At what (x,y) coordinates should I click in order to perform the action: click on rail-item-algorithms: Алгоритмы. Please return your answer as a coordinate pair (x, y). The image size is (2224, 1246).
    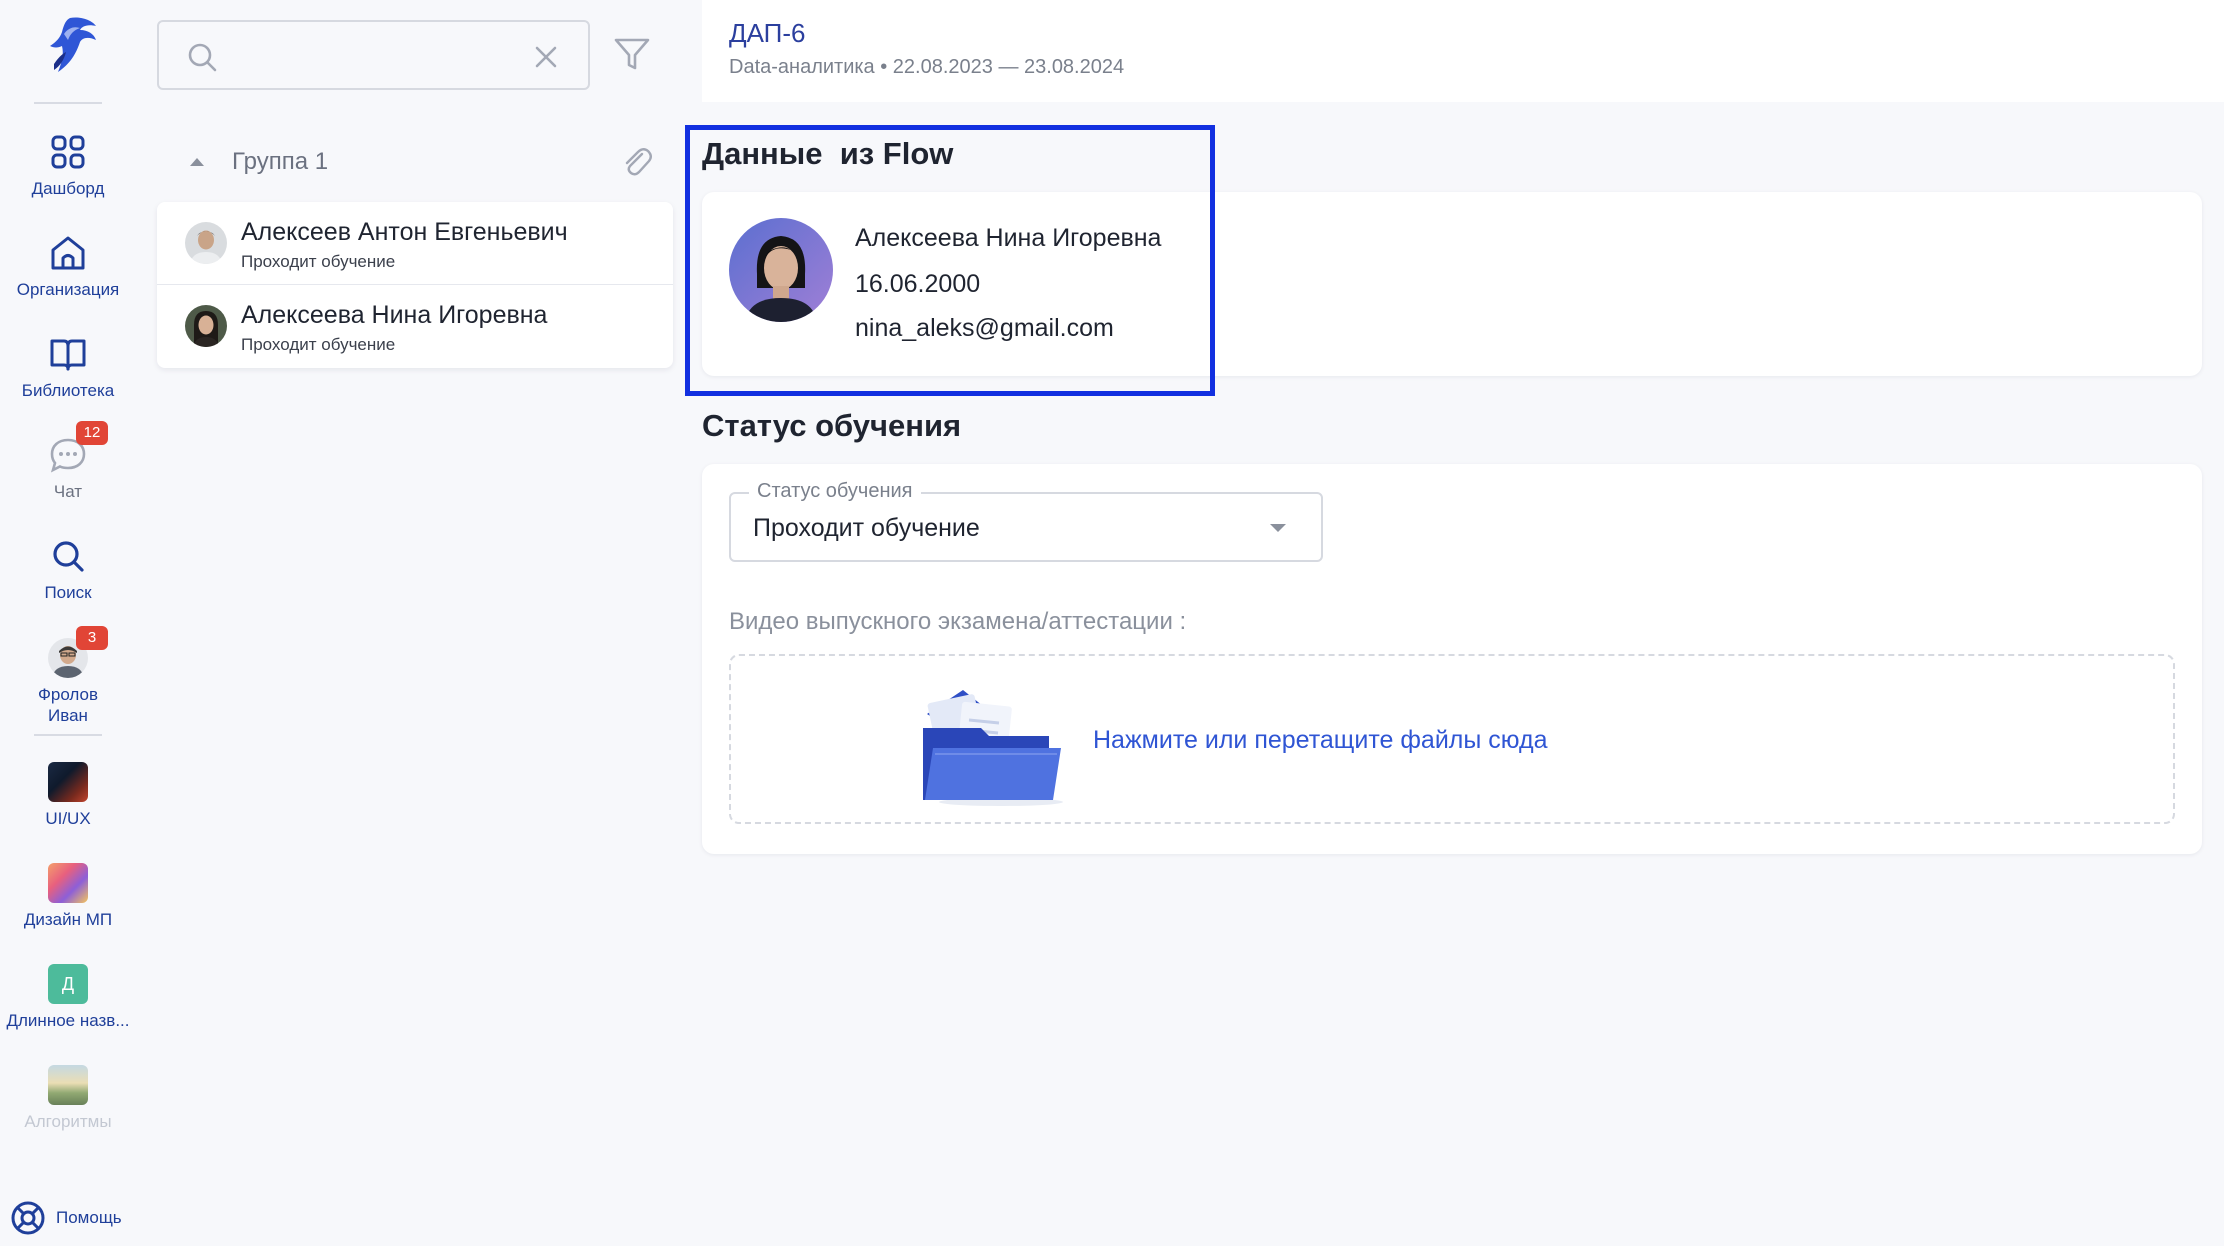
    Looking at the image, I should click on (68, 1098).